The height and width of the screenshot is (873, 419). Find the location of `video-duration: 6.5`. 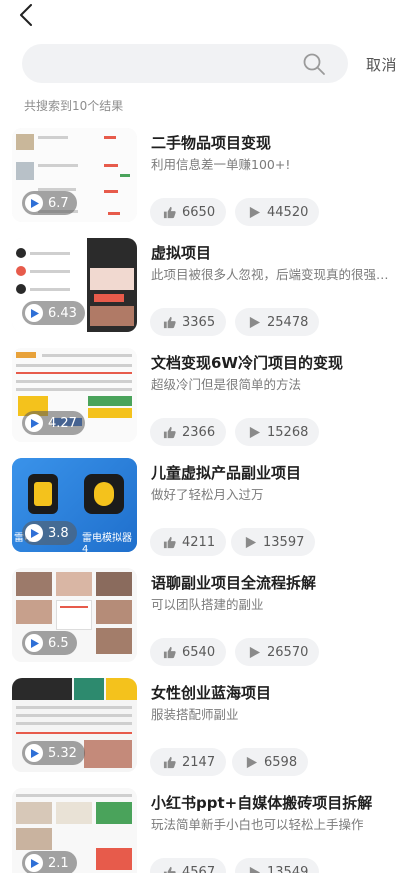

video-duration: 6.5 is located at coordinates (58, 643).